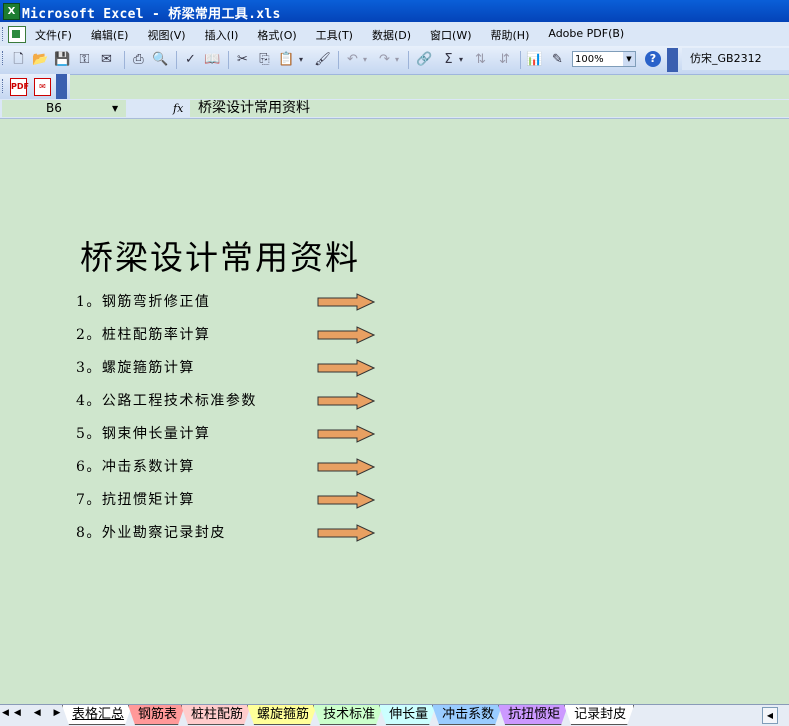 The width and height of the screenshot is (789, 726). I want to click on menu-adobe-pdf: Adobe PDF(B), so click(586, 35).